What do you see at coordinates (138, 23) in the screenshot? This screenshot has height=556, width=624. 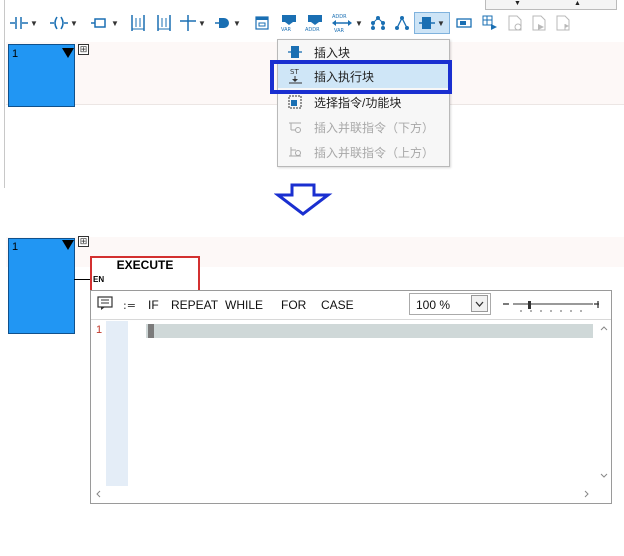 I see `parallel-branch-icon` at bounding box center [138, 23].